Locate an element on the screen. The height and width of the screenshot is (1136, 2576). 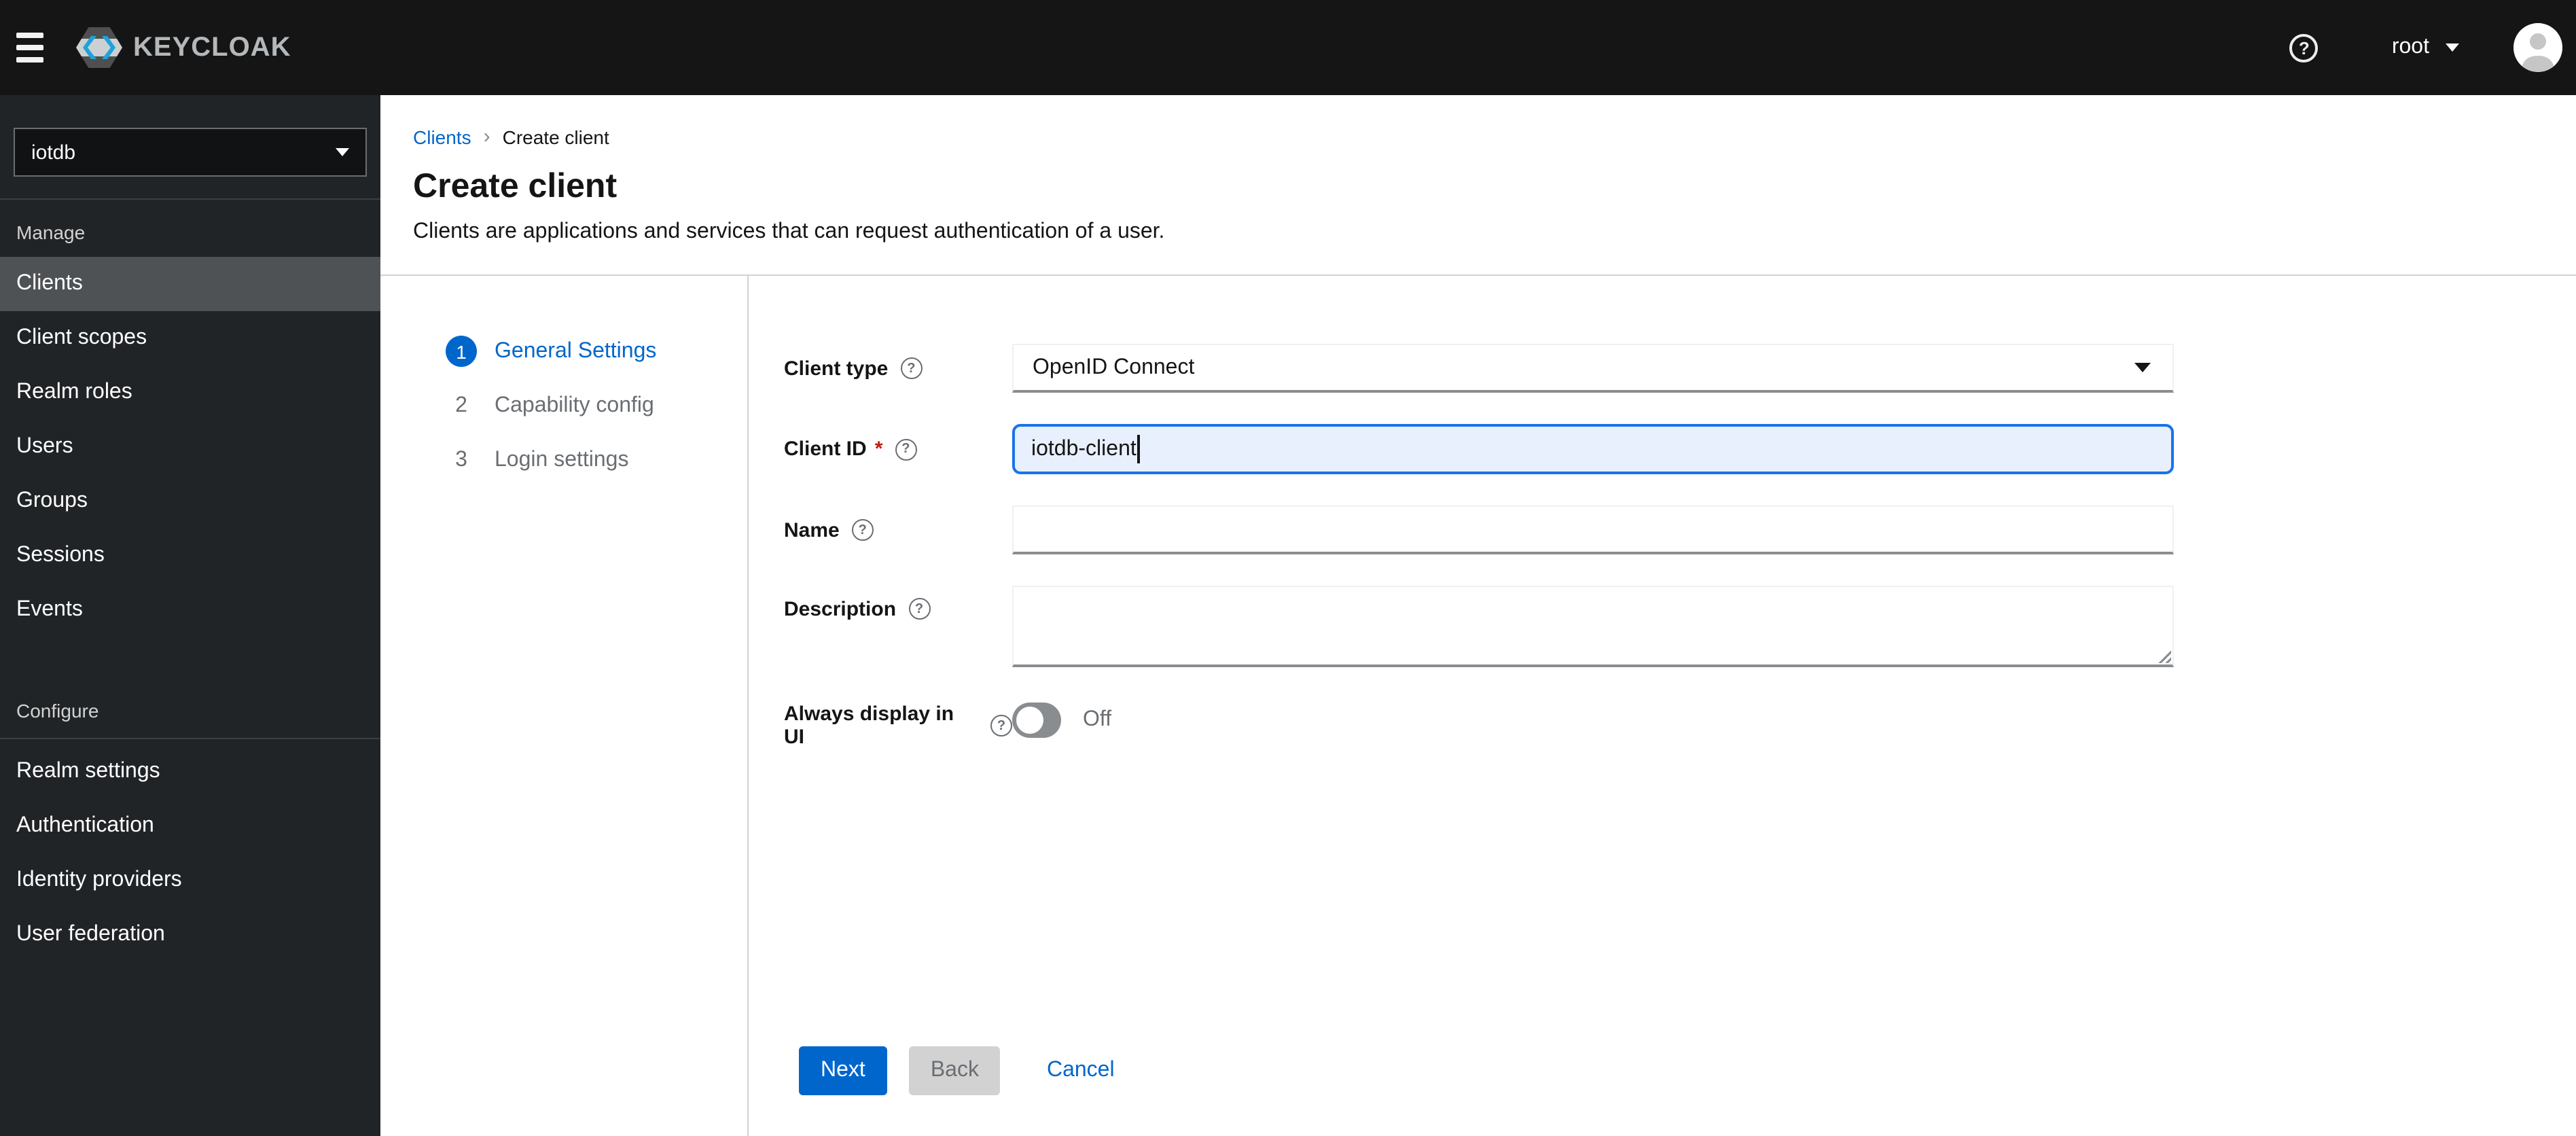
sidebar-item-groups: Groups is located at coordinates (190, 502).